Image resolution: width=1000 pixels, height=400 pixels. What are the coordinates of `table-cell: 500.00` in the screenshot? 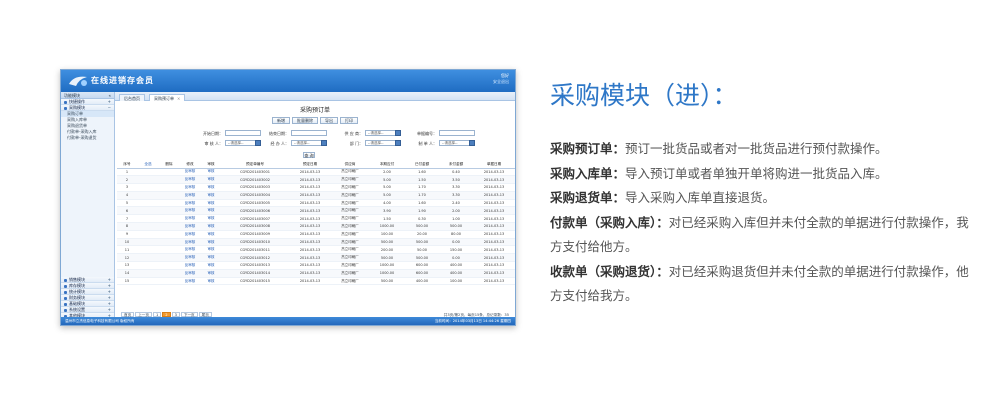 It's located at (456, 226).